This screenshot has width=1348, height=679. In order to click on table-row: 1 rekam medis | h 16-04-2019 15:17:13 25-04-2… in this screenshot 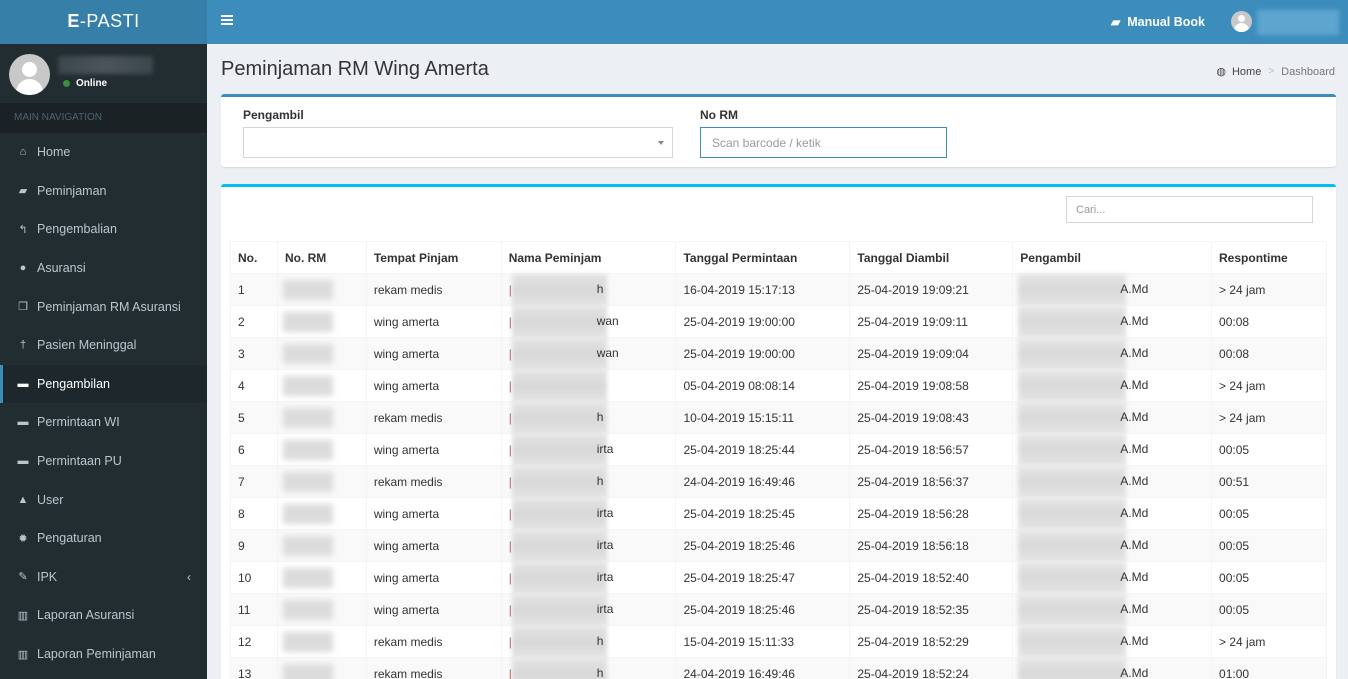, I will do `click(778, 289)`.